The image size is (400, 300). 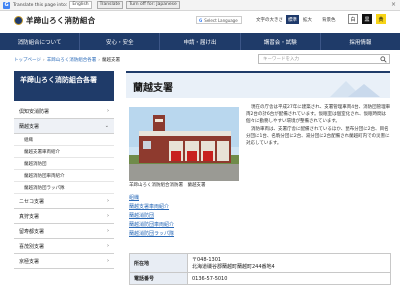 I want to click on sidebar-subitem-fire-corps: 蘭越消防団, so click(x=64, y=164).